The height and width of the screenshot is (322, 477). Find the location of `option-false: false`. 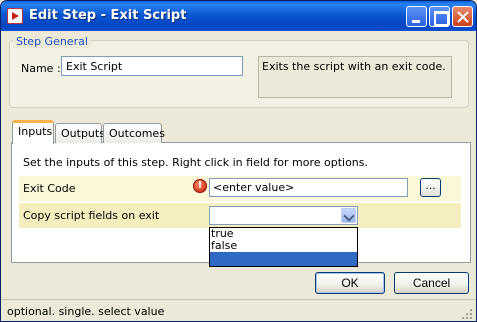

option-false: false is located at coordinates (283, 246).